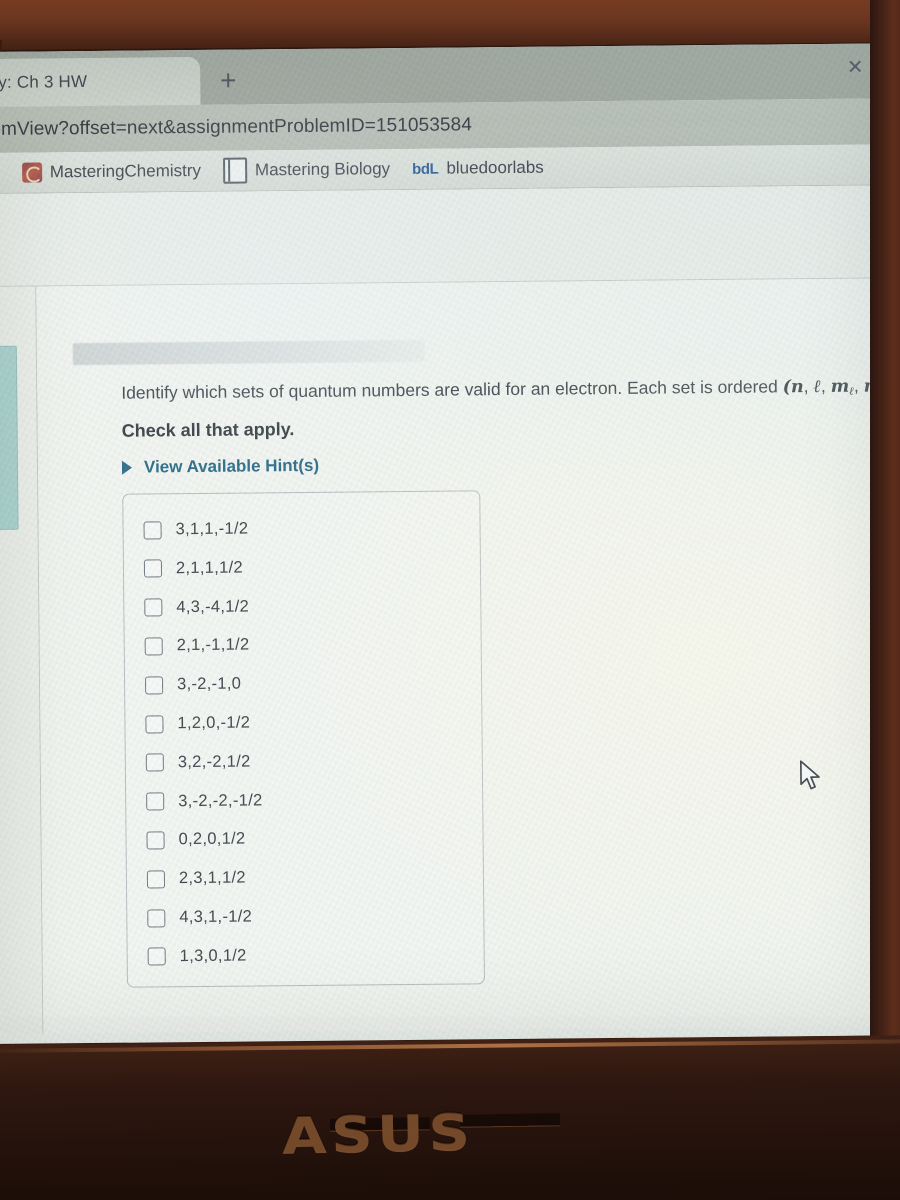 This screenshot has height=1200, width=900. I want to click on answer-option: 4,3,1,-1/2, so click(199, 917).